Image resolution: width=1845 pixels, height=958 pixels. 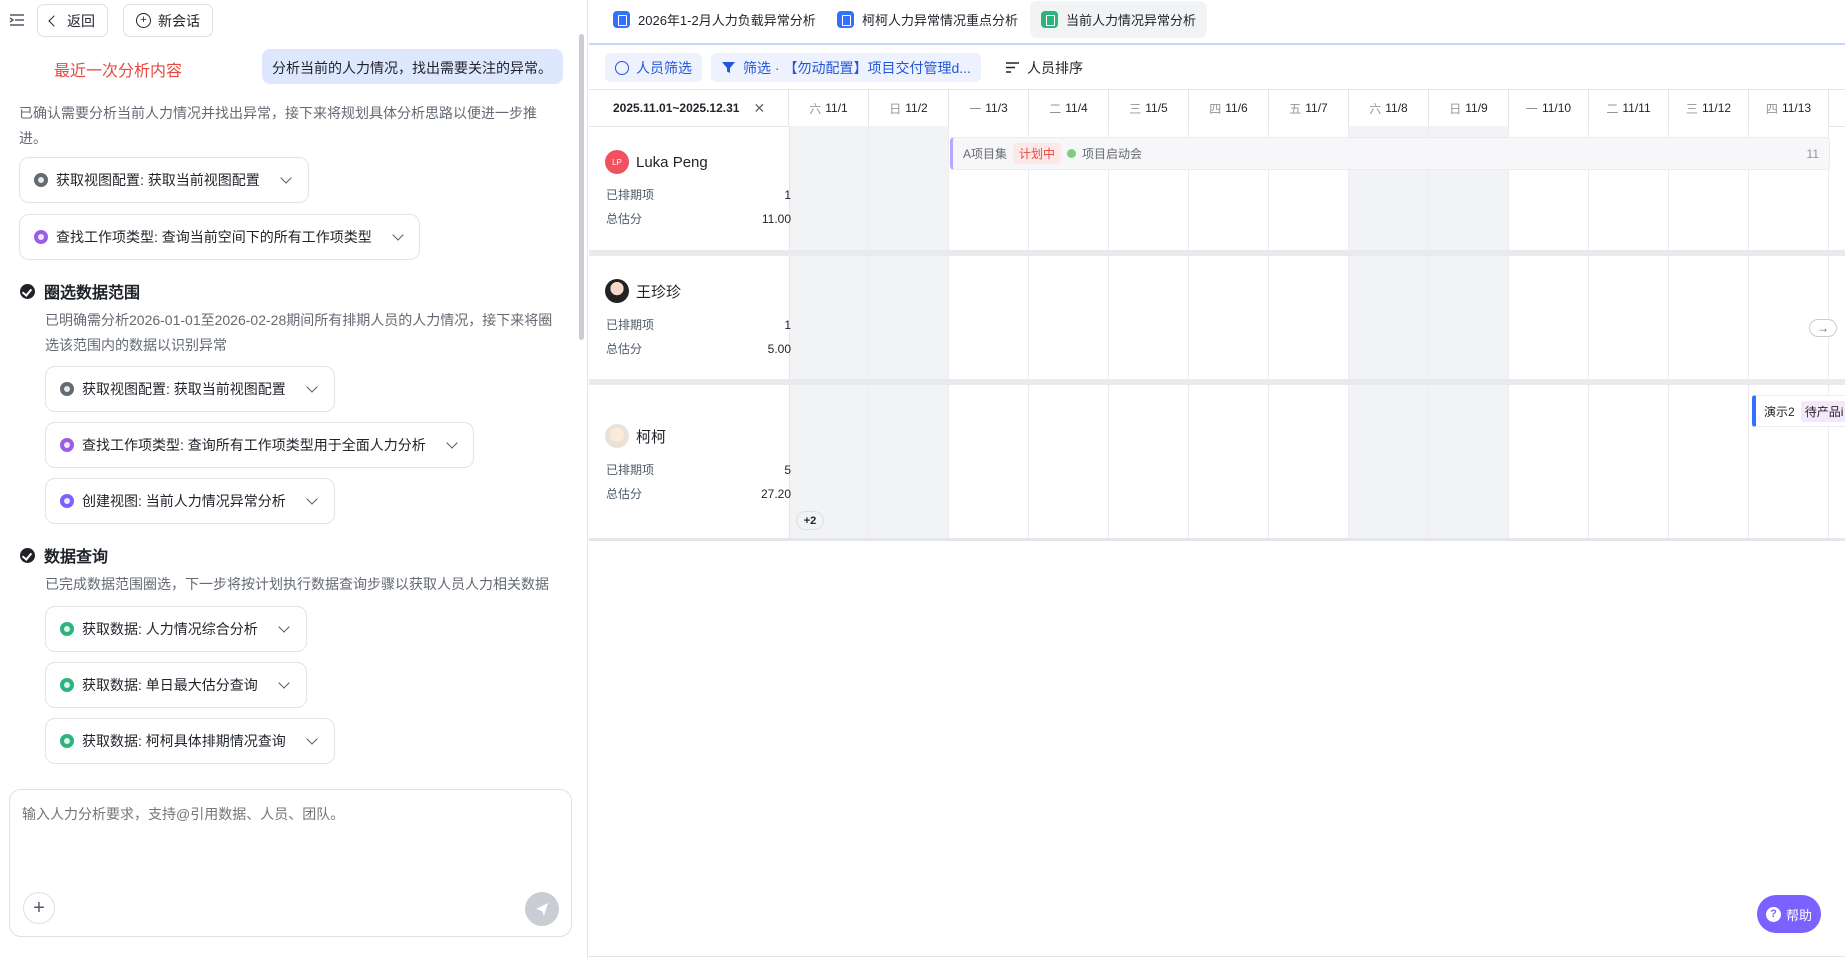 What do you see at coordinates (72, 20) in the screenshot?
I see `back-button: 返回` at bounding box center [72, 20].